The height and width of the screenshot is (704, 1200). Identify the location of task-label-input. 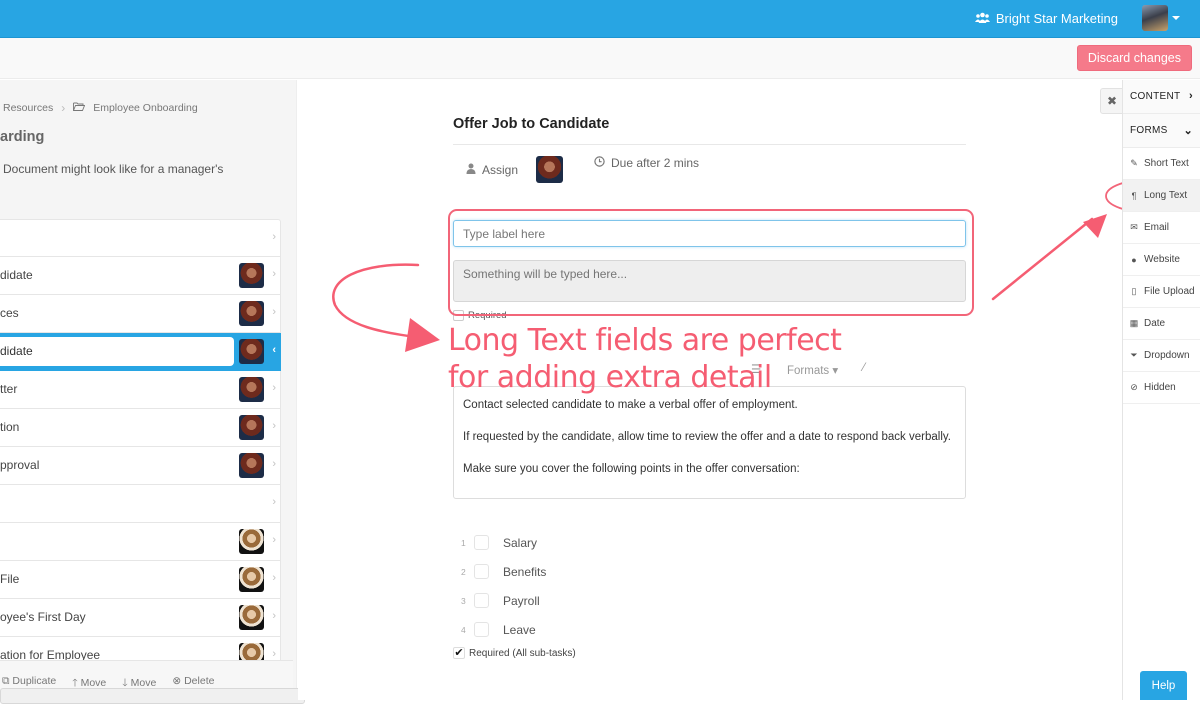
(117, 351).